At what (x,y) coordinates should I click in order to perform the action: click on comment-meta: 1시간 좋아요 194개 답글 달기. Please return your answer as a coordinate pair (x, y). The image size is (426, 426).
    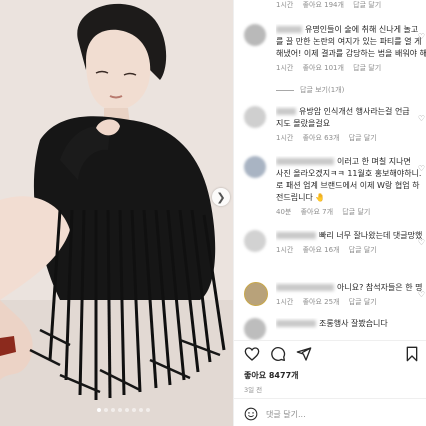
    Looking at the image, I should click on (335, 5).